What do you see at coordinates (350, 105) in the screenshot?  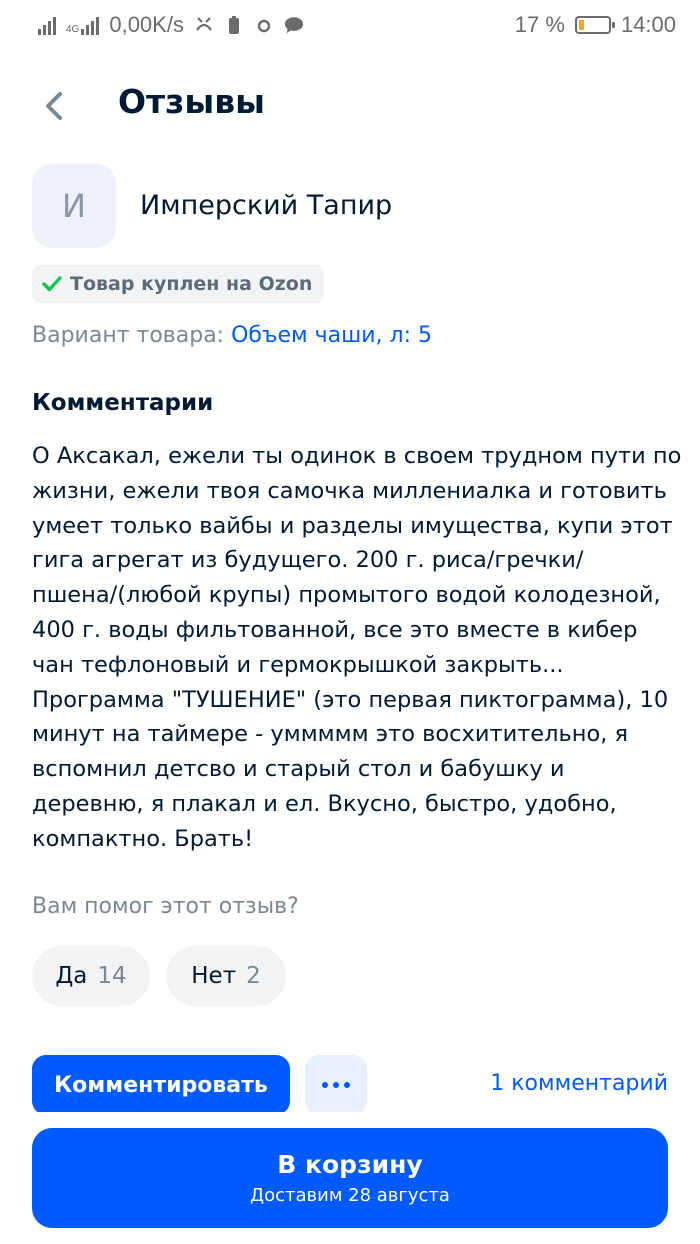 I see `header: Отзывы` at bounding box center [350, 105].